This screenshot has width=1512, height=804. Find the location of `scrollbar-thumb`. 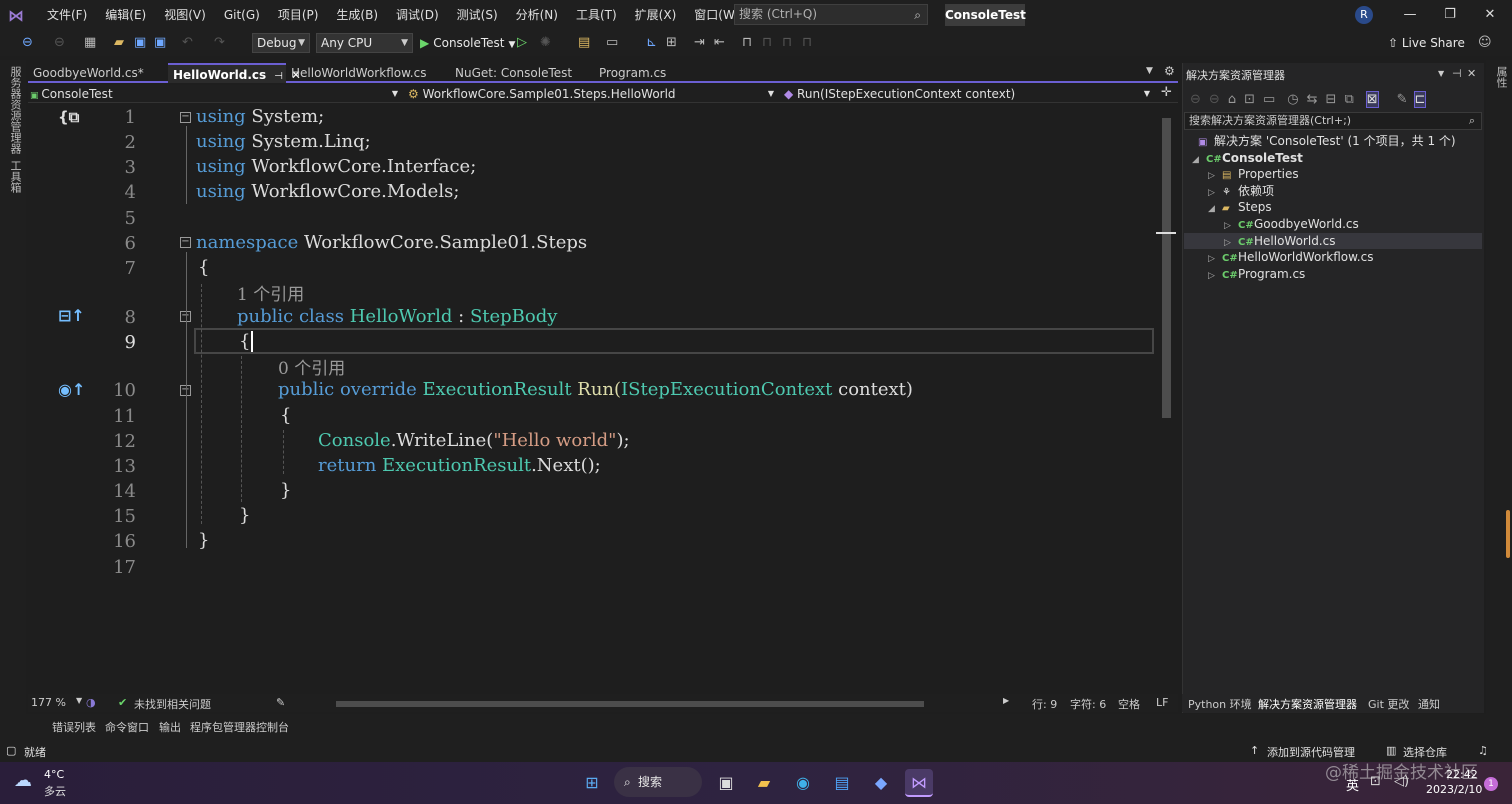

scrollbar-thumb is located at coordinates (1166, 268).